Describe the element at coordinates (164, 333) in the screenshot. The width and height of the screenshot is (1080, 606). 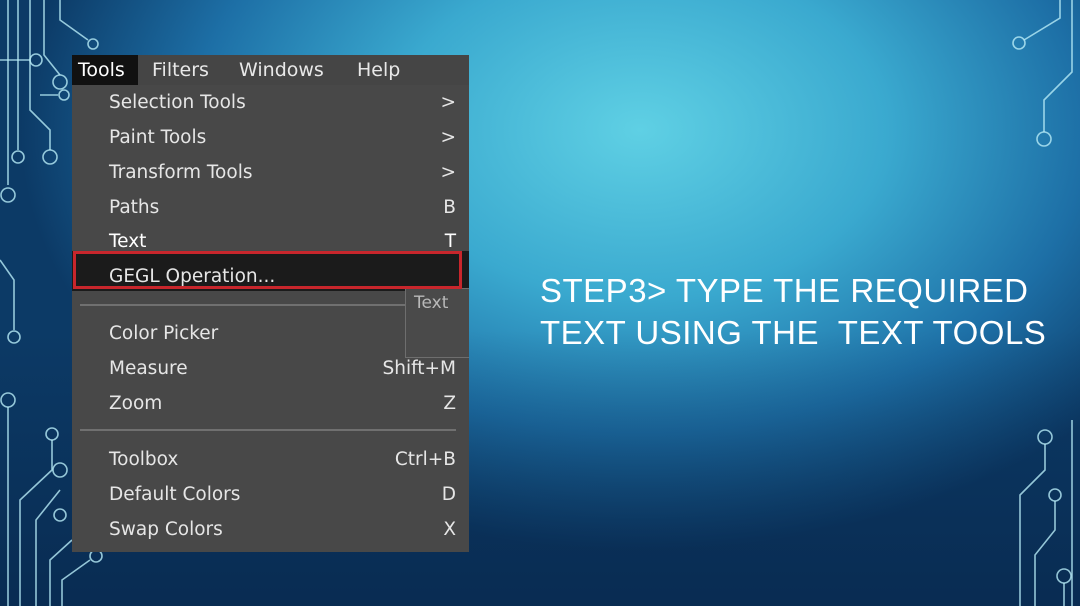
I see `menu-item-label: Color Picker` at that location.